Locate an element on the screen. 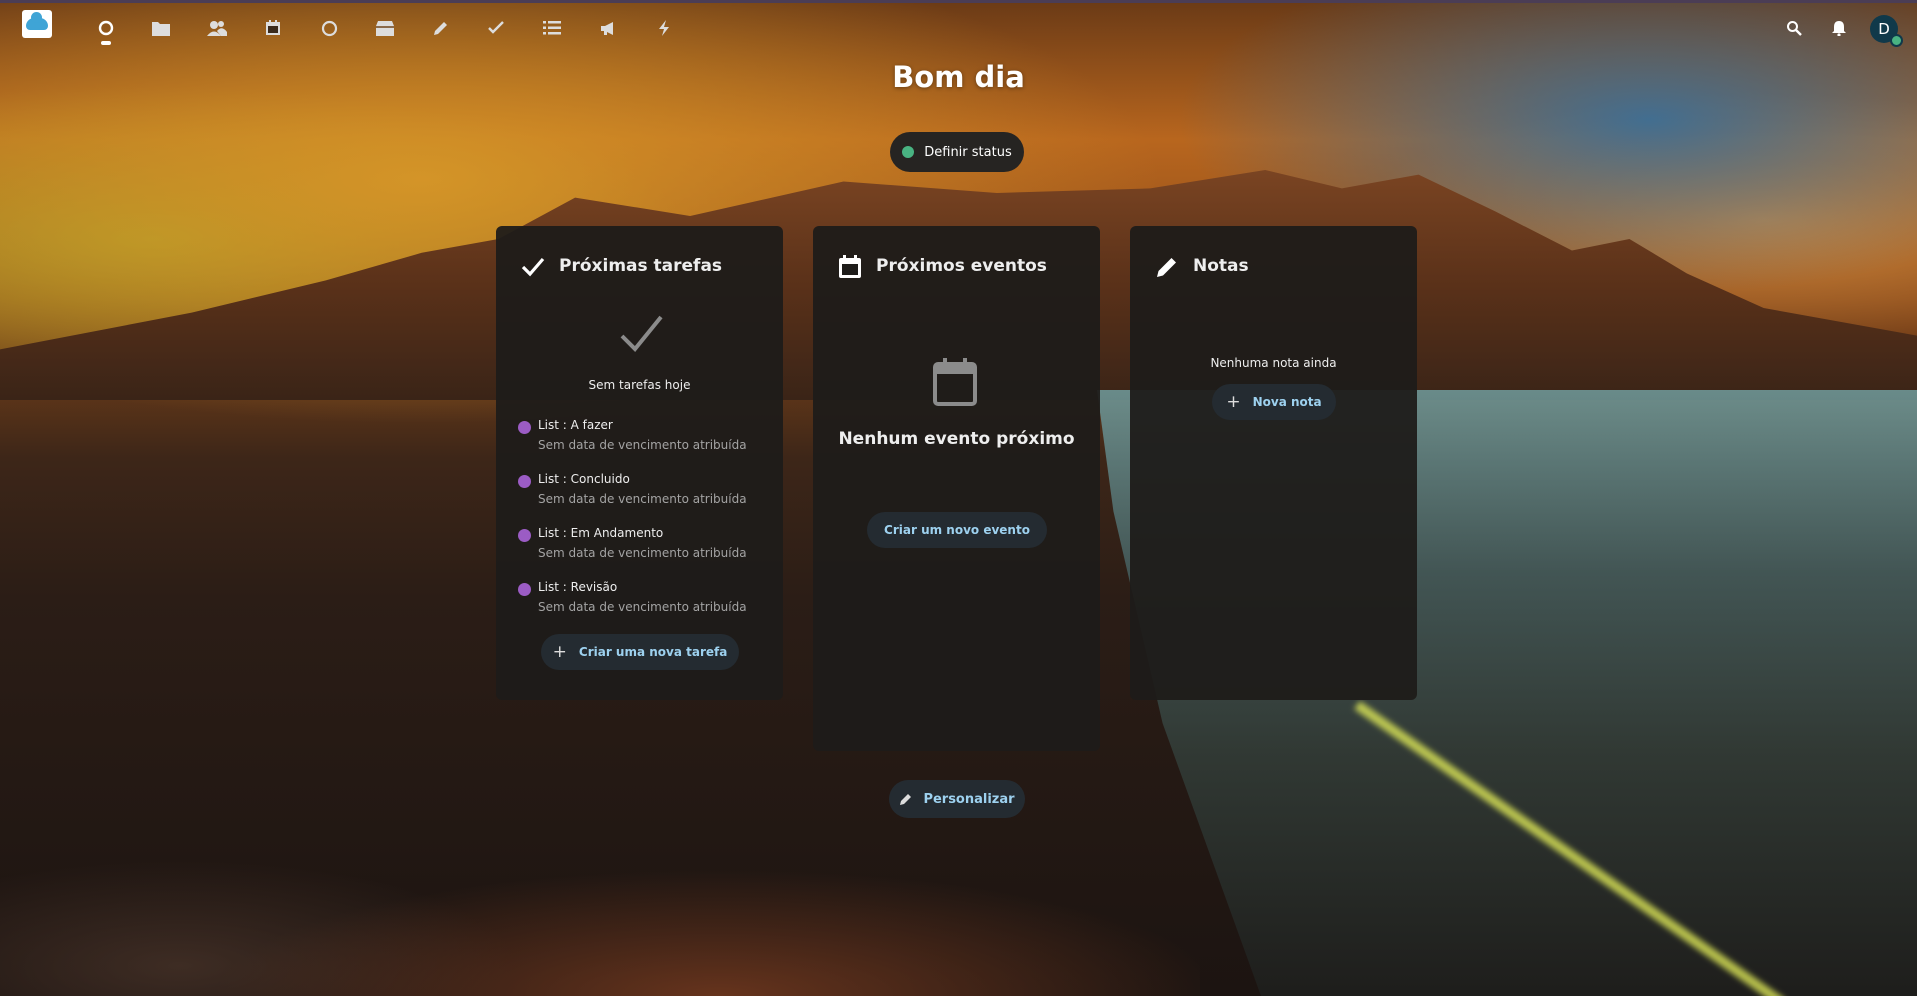 The image size is (1917, 996). notes-icon is located at coordinates (441, 28).